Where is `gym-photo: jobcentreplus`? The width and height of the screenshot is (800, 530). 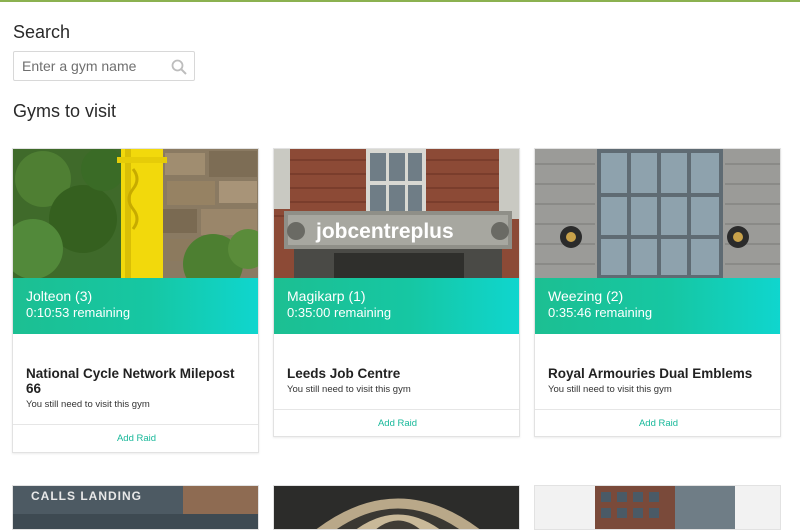
gym-photo: jobcentreplus is located at coordinates (396, 213).